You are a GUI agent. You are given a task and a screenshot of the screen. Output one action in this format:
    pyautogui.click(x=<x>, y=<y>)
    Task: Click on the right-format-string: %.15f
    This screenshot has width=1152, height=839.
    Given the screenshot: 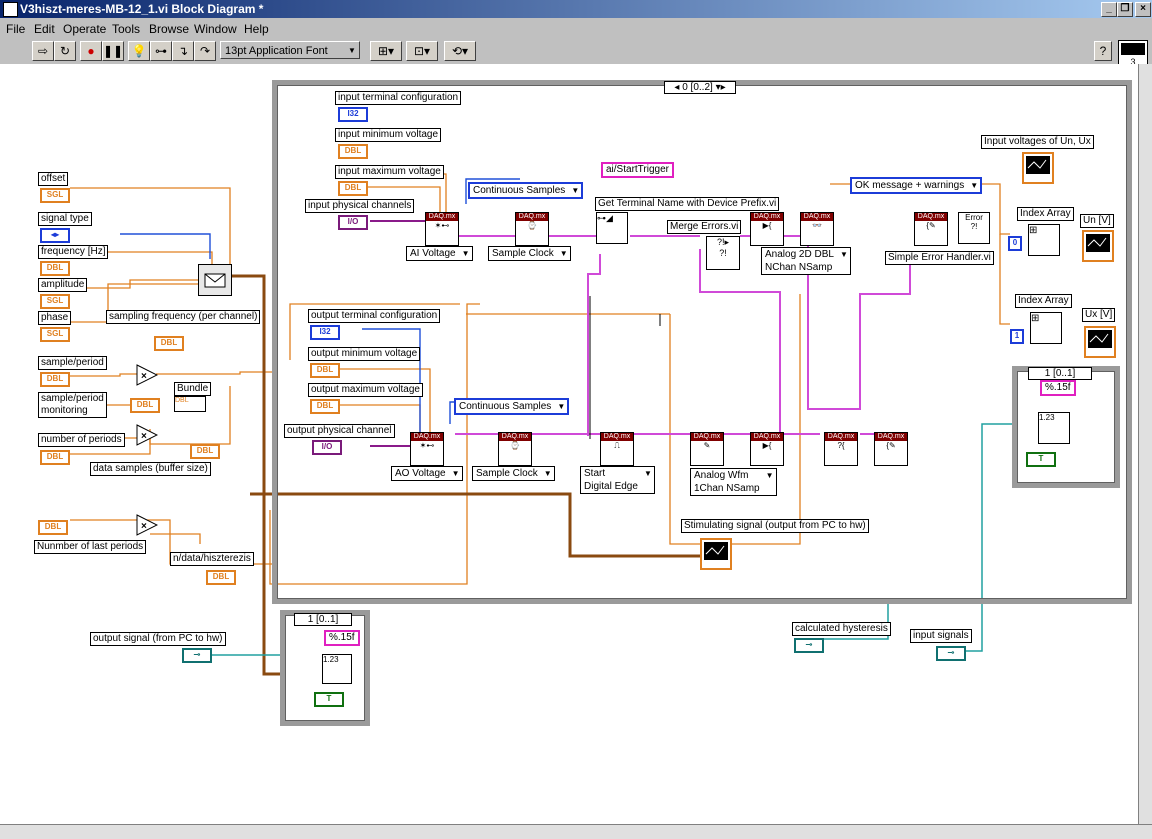 What is the action you would take?
    pyautogui.click(x=1058, y=388)
    